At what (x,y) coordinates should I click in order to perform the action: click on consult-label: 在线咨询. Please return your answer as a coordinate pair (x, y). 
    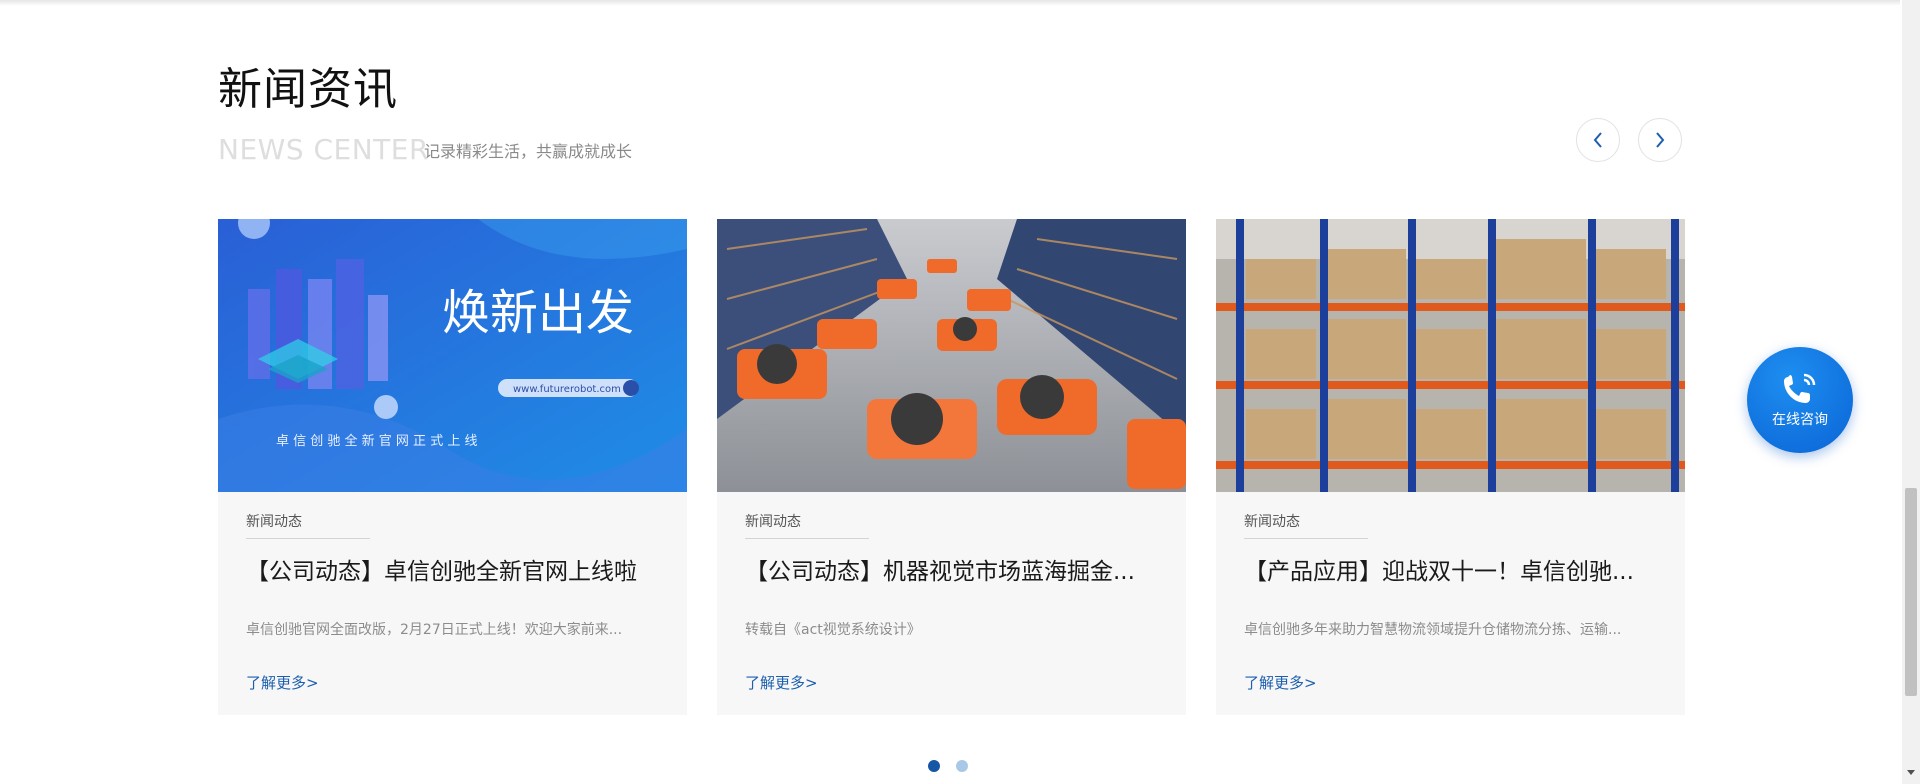
    Looking at the image, I should click on (1800, 420).